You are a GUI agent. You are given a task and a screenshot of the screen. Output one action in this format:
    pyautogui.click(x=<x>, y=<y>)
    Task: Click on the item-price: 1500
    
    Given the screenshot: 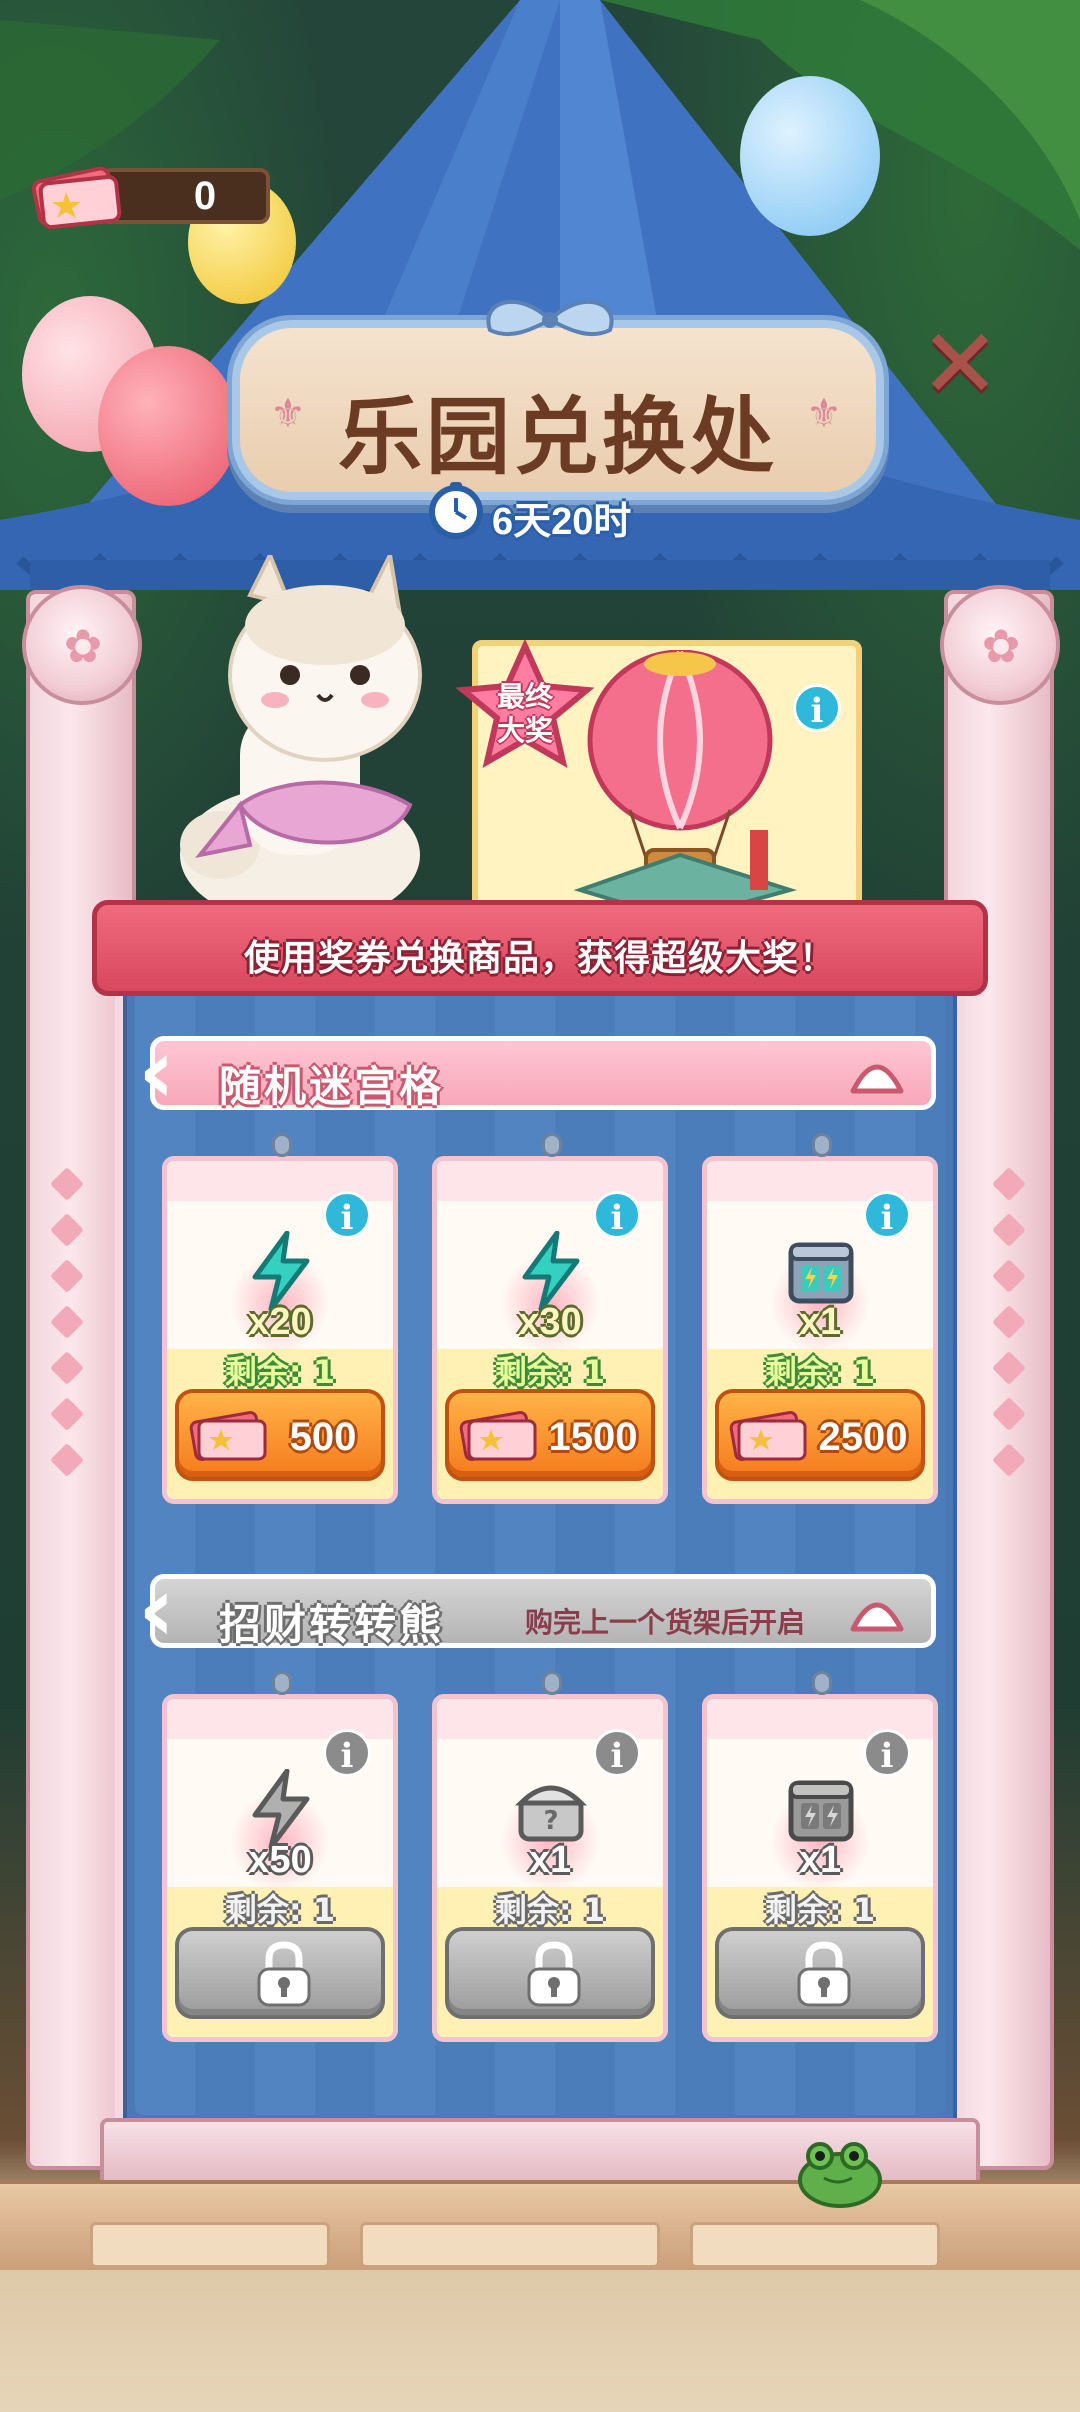 What is the action you would take?
    pyautogui.click(x=593, y=1437)
    